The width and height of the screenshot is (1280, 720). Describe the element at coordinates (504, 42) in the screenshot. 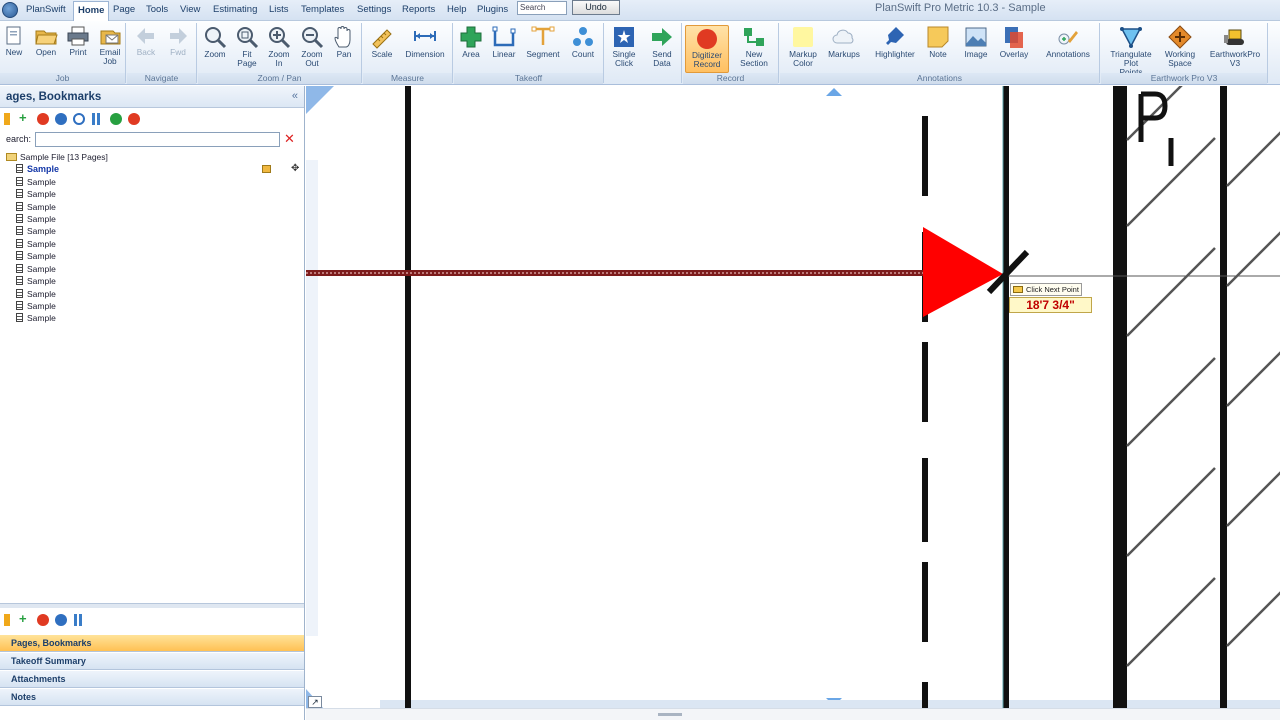

I see `linear-button: Linear` at that location.